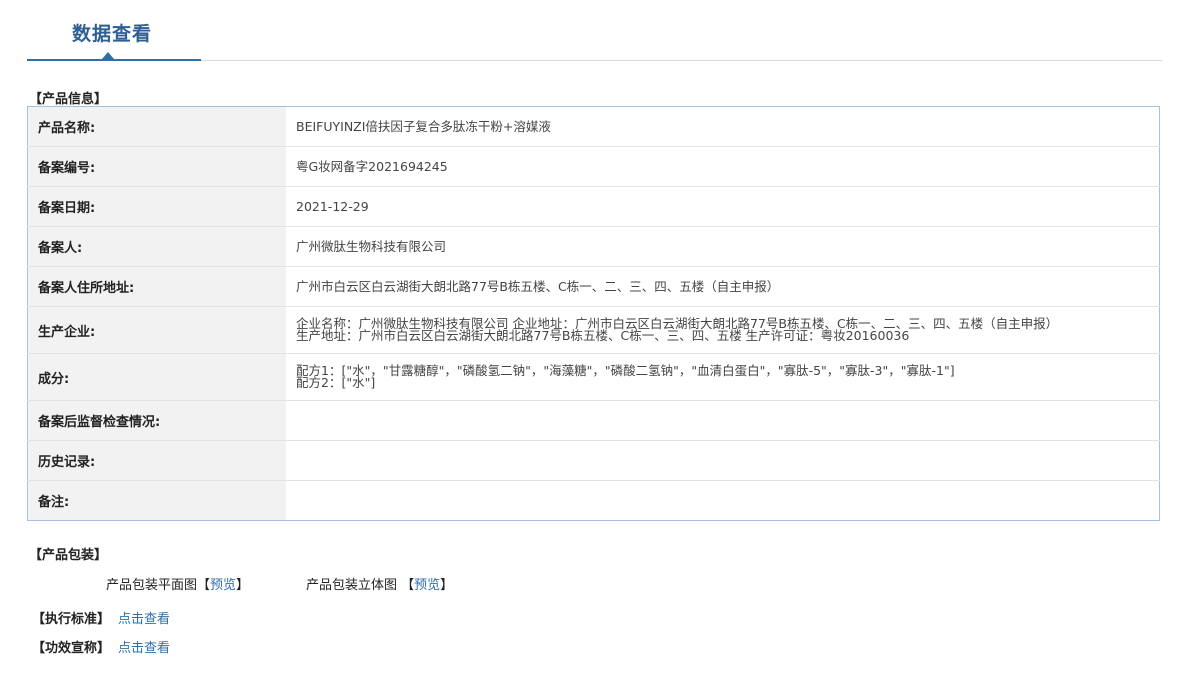 Image resolution: width=1186 pixels, height=682 pixels. Describe the element at coordinates (156, 286) in the screenshot. I see `info-row-label: 备案人住所地址:` at that location.